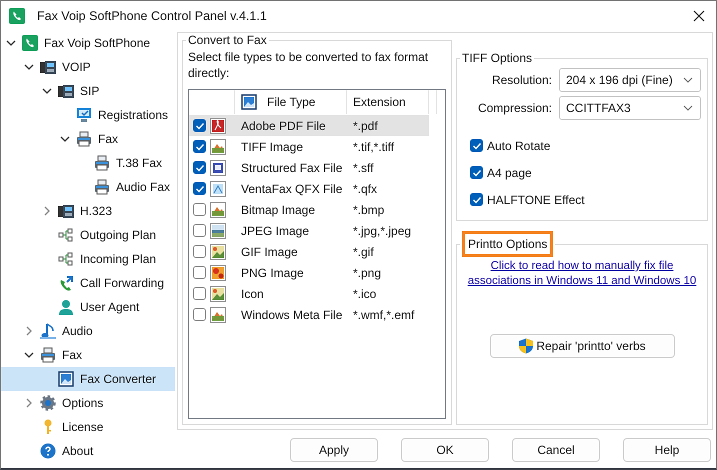  Describe the element at coordinates (30, 43) in the screenshot. I see `phone-icon` at that location.